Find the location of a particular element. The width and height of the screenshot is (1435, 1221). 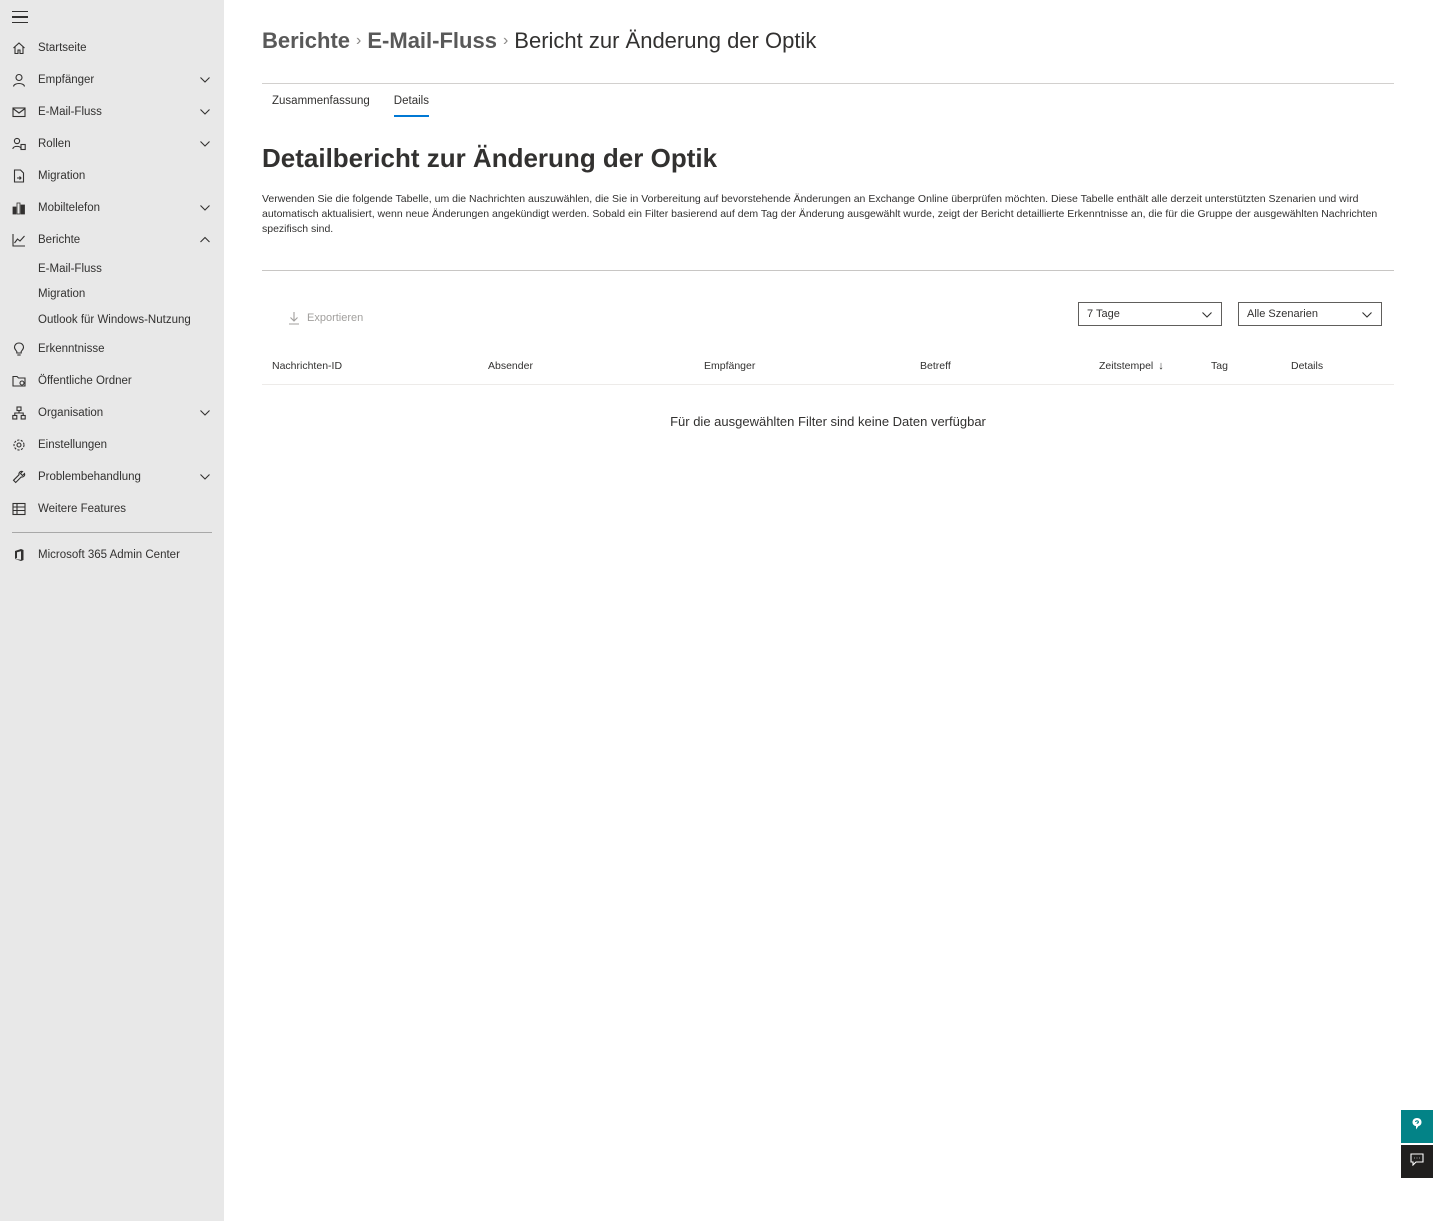

sidebar-item-migration: Migration is located at coordinates (112, 176).